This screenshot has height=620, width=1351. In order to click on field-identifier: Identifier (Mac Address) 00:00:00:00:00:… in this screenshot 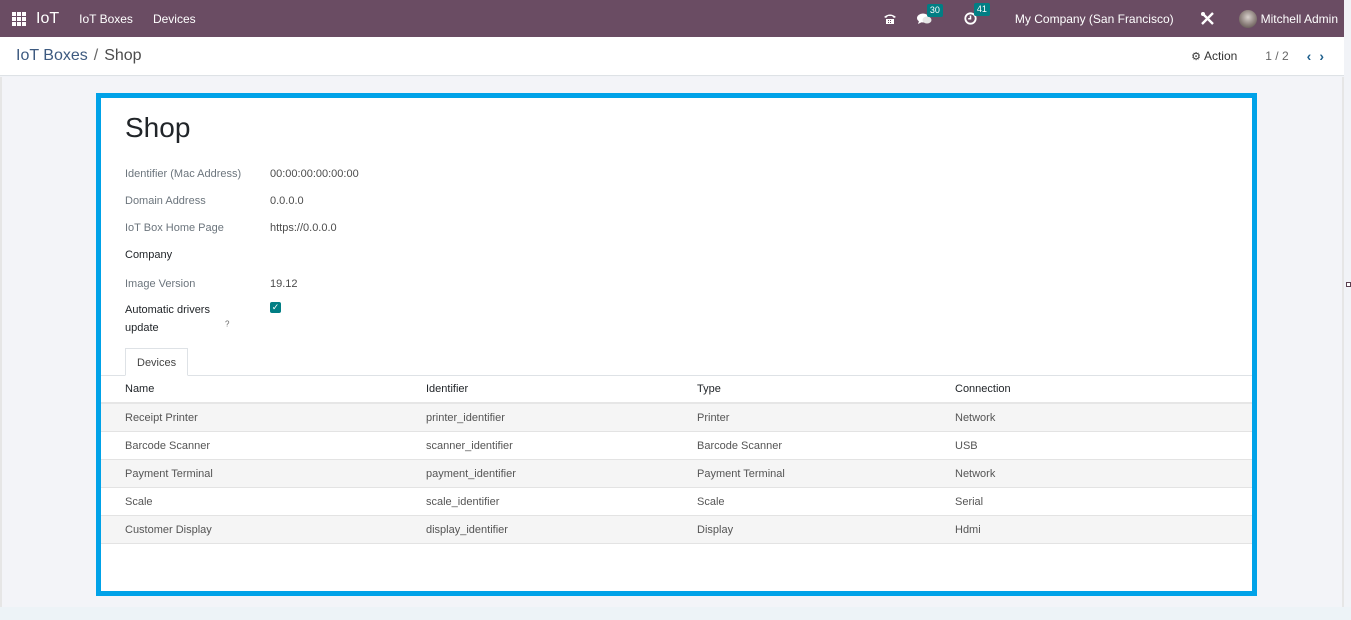, I will do `click(242, 173)`.